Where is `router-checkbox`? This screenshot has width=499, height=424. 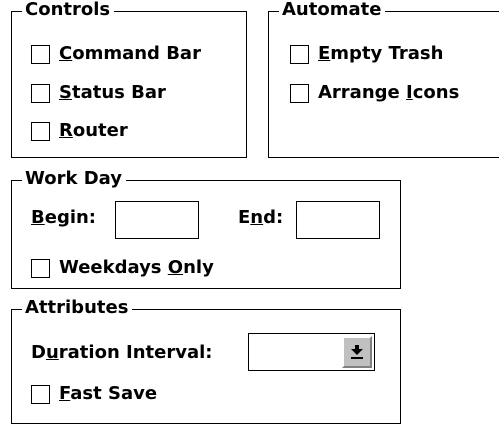
router-checkbox is located at coordinates (40, 131).